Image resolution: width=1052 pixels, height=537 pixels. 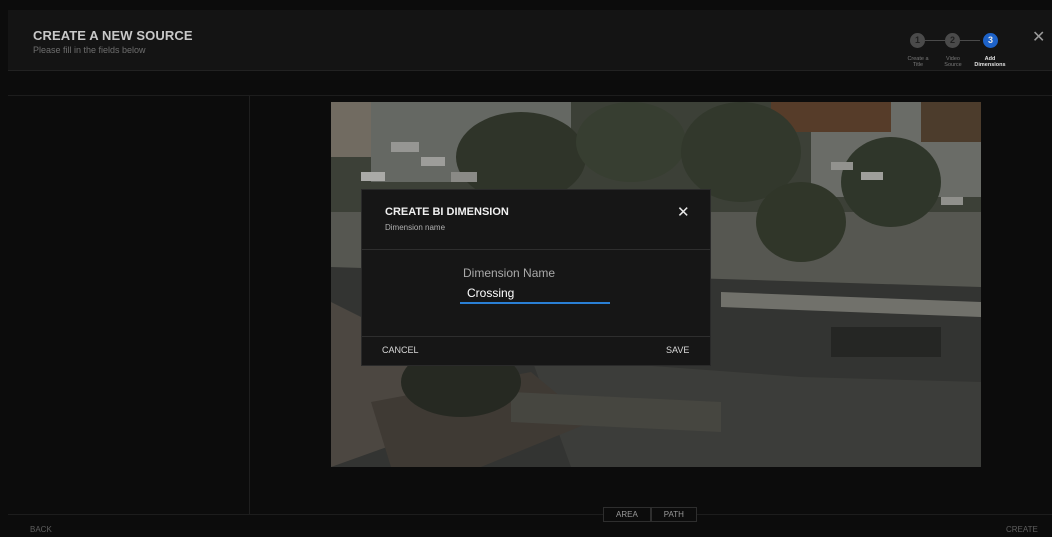 I want to click on page-subtitle: Please fill in the fields below, so click(x=89, y=50).